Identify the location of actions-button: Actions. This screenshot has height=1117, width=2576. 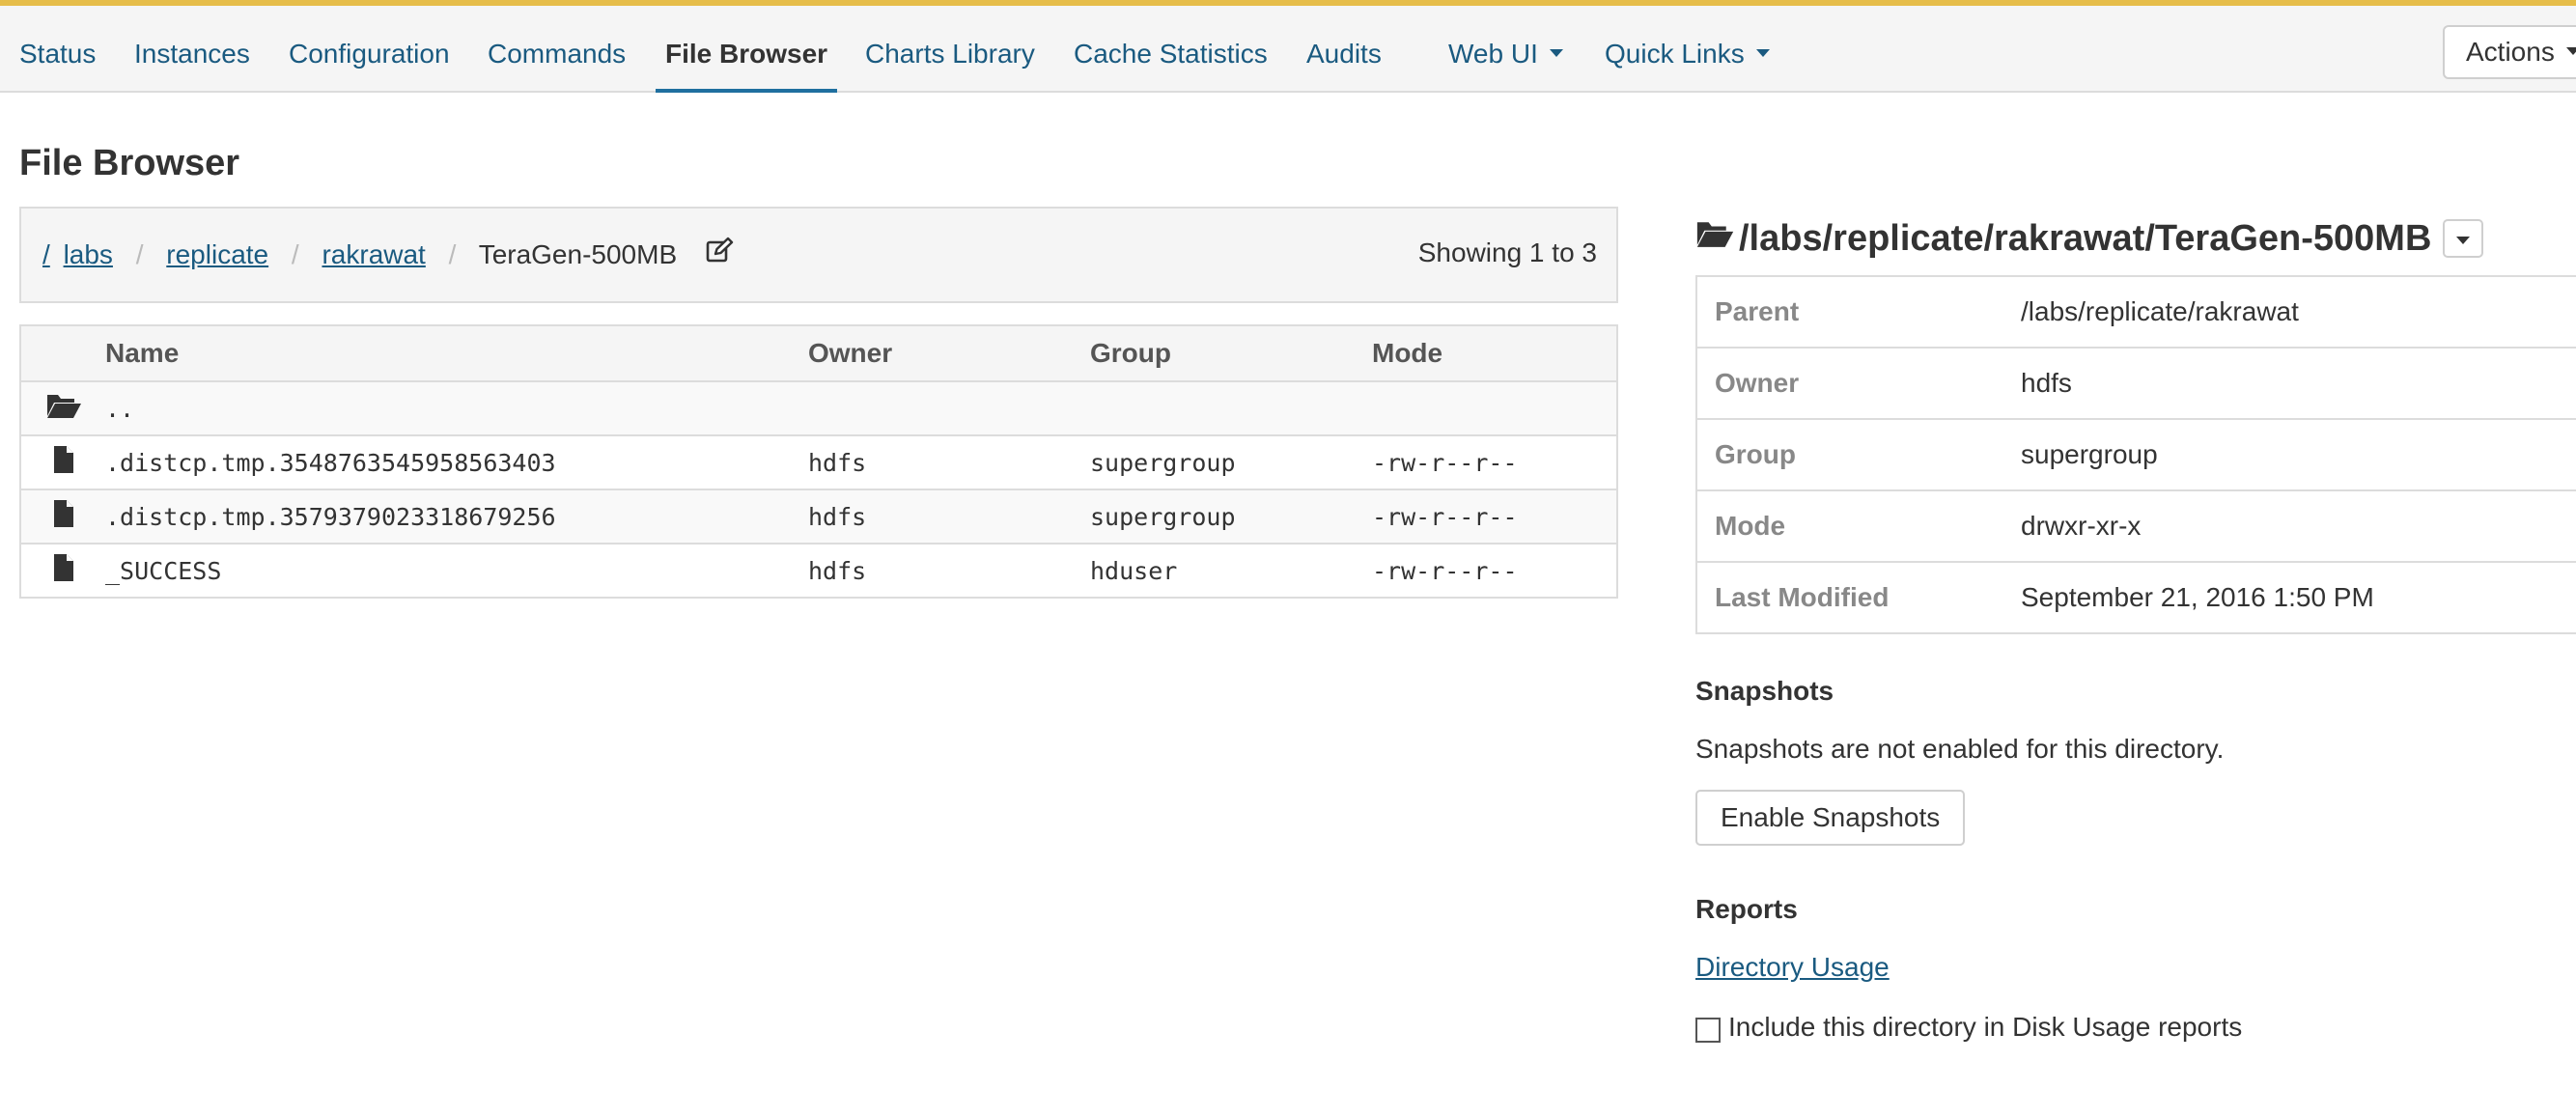
(2510, 52).